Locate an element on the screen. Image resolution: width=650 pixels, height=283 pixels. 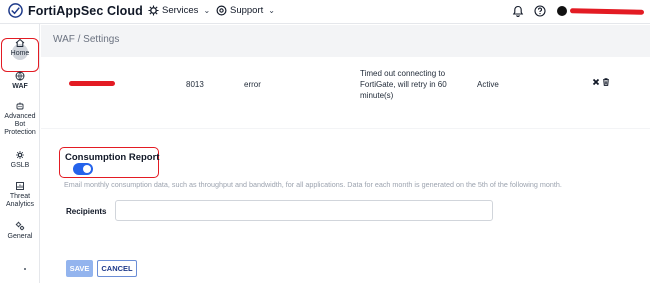
home-icon is located at coordinates (20, 42).